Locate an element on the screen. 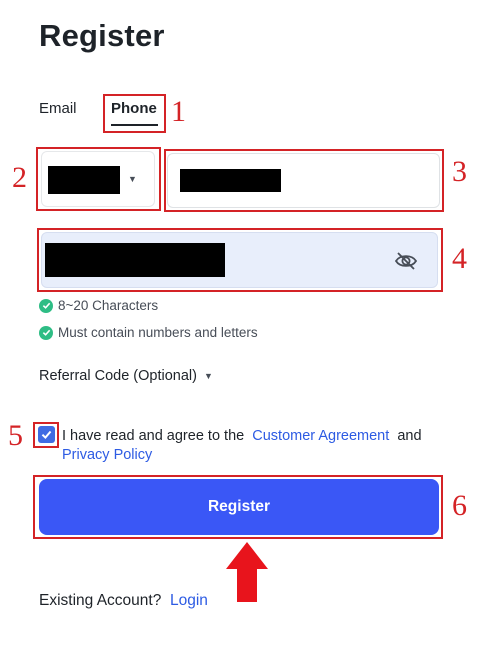 The width and height of the screenshot is (494, 649). password-rule-text: Must contain numbers and letters is located at coordinates (158, 332).